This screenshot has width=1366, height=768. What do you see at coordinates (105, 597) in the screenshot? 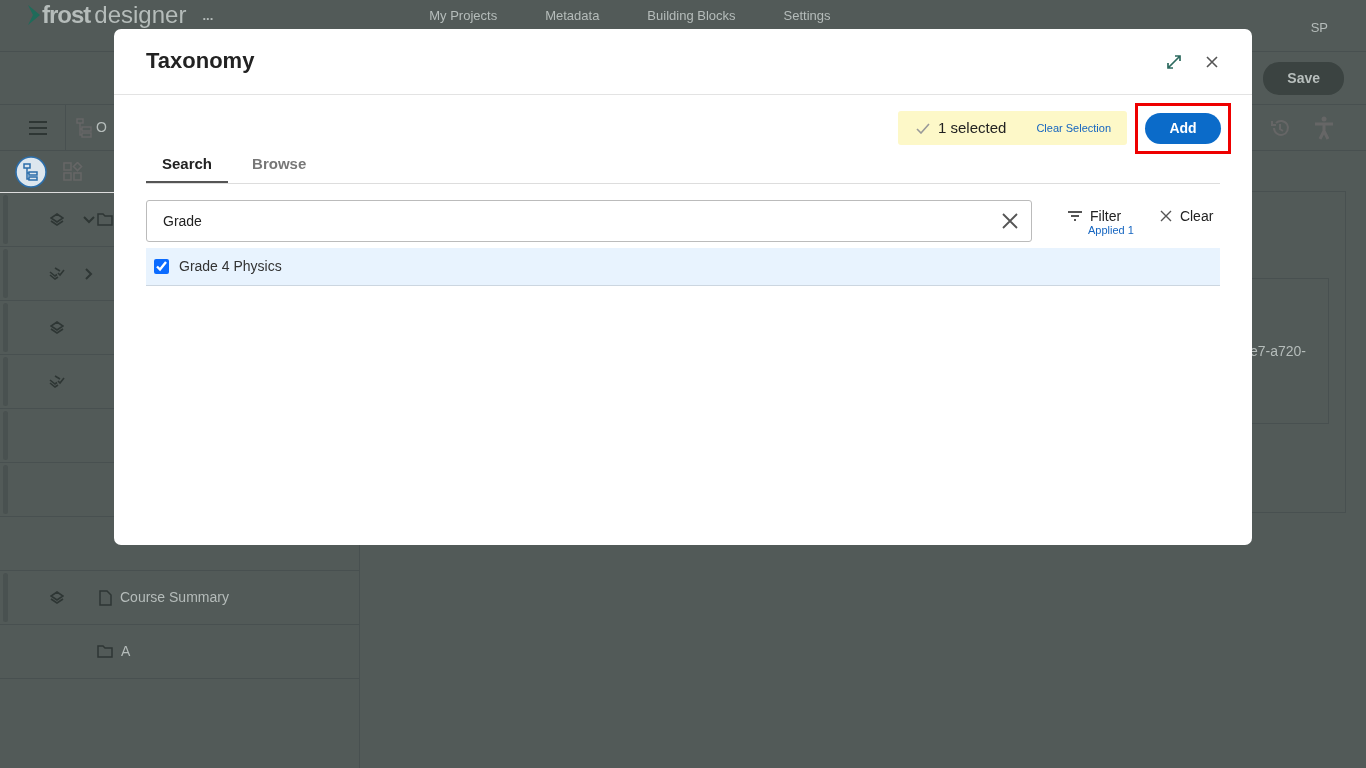
I see `page-icon` at bounding box center [105, 597].